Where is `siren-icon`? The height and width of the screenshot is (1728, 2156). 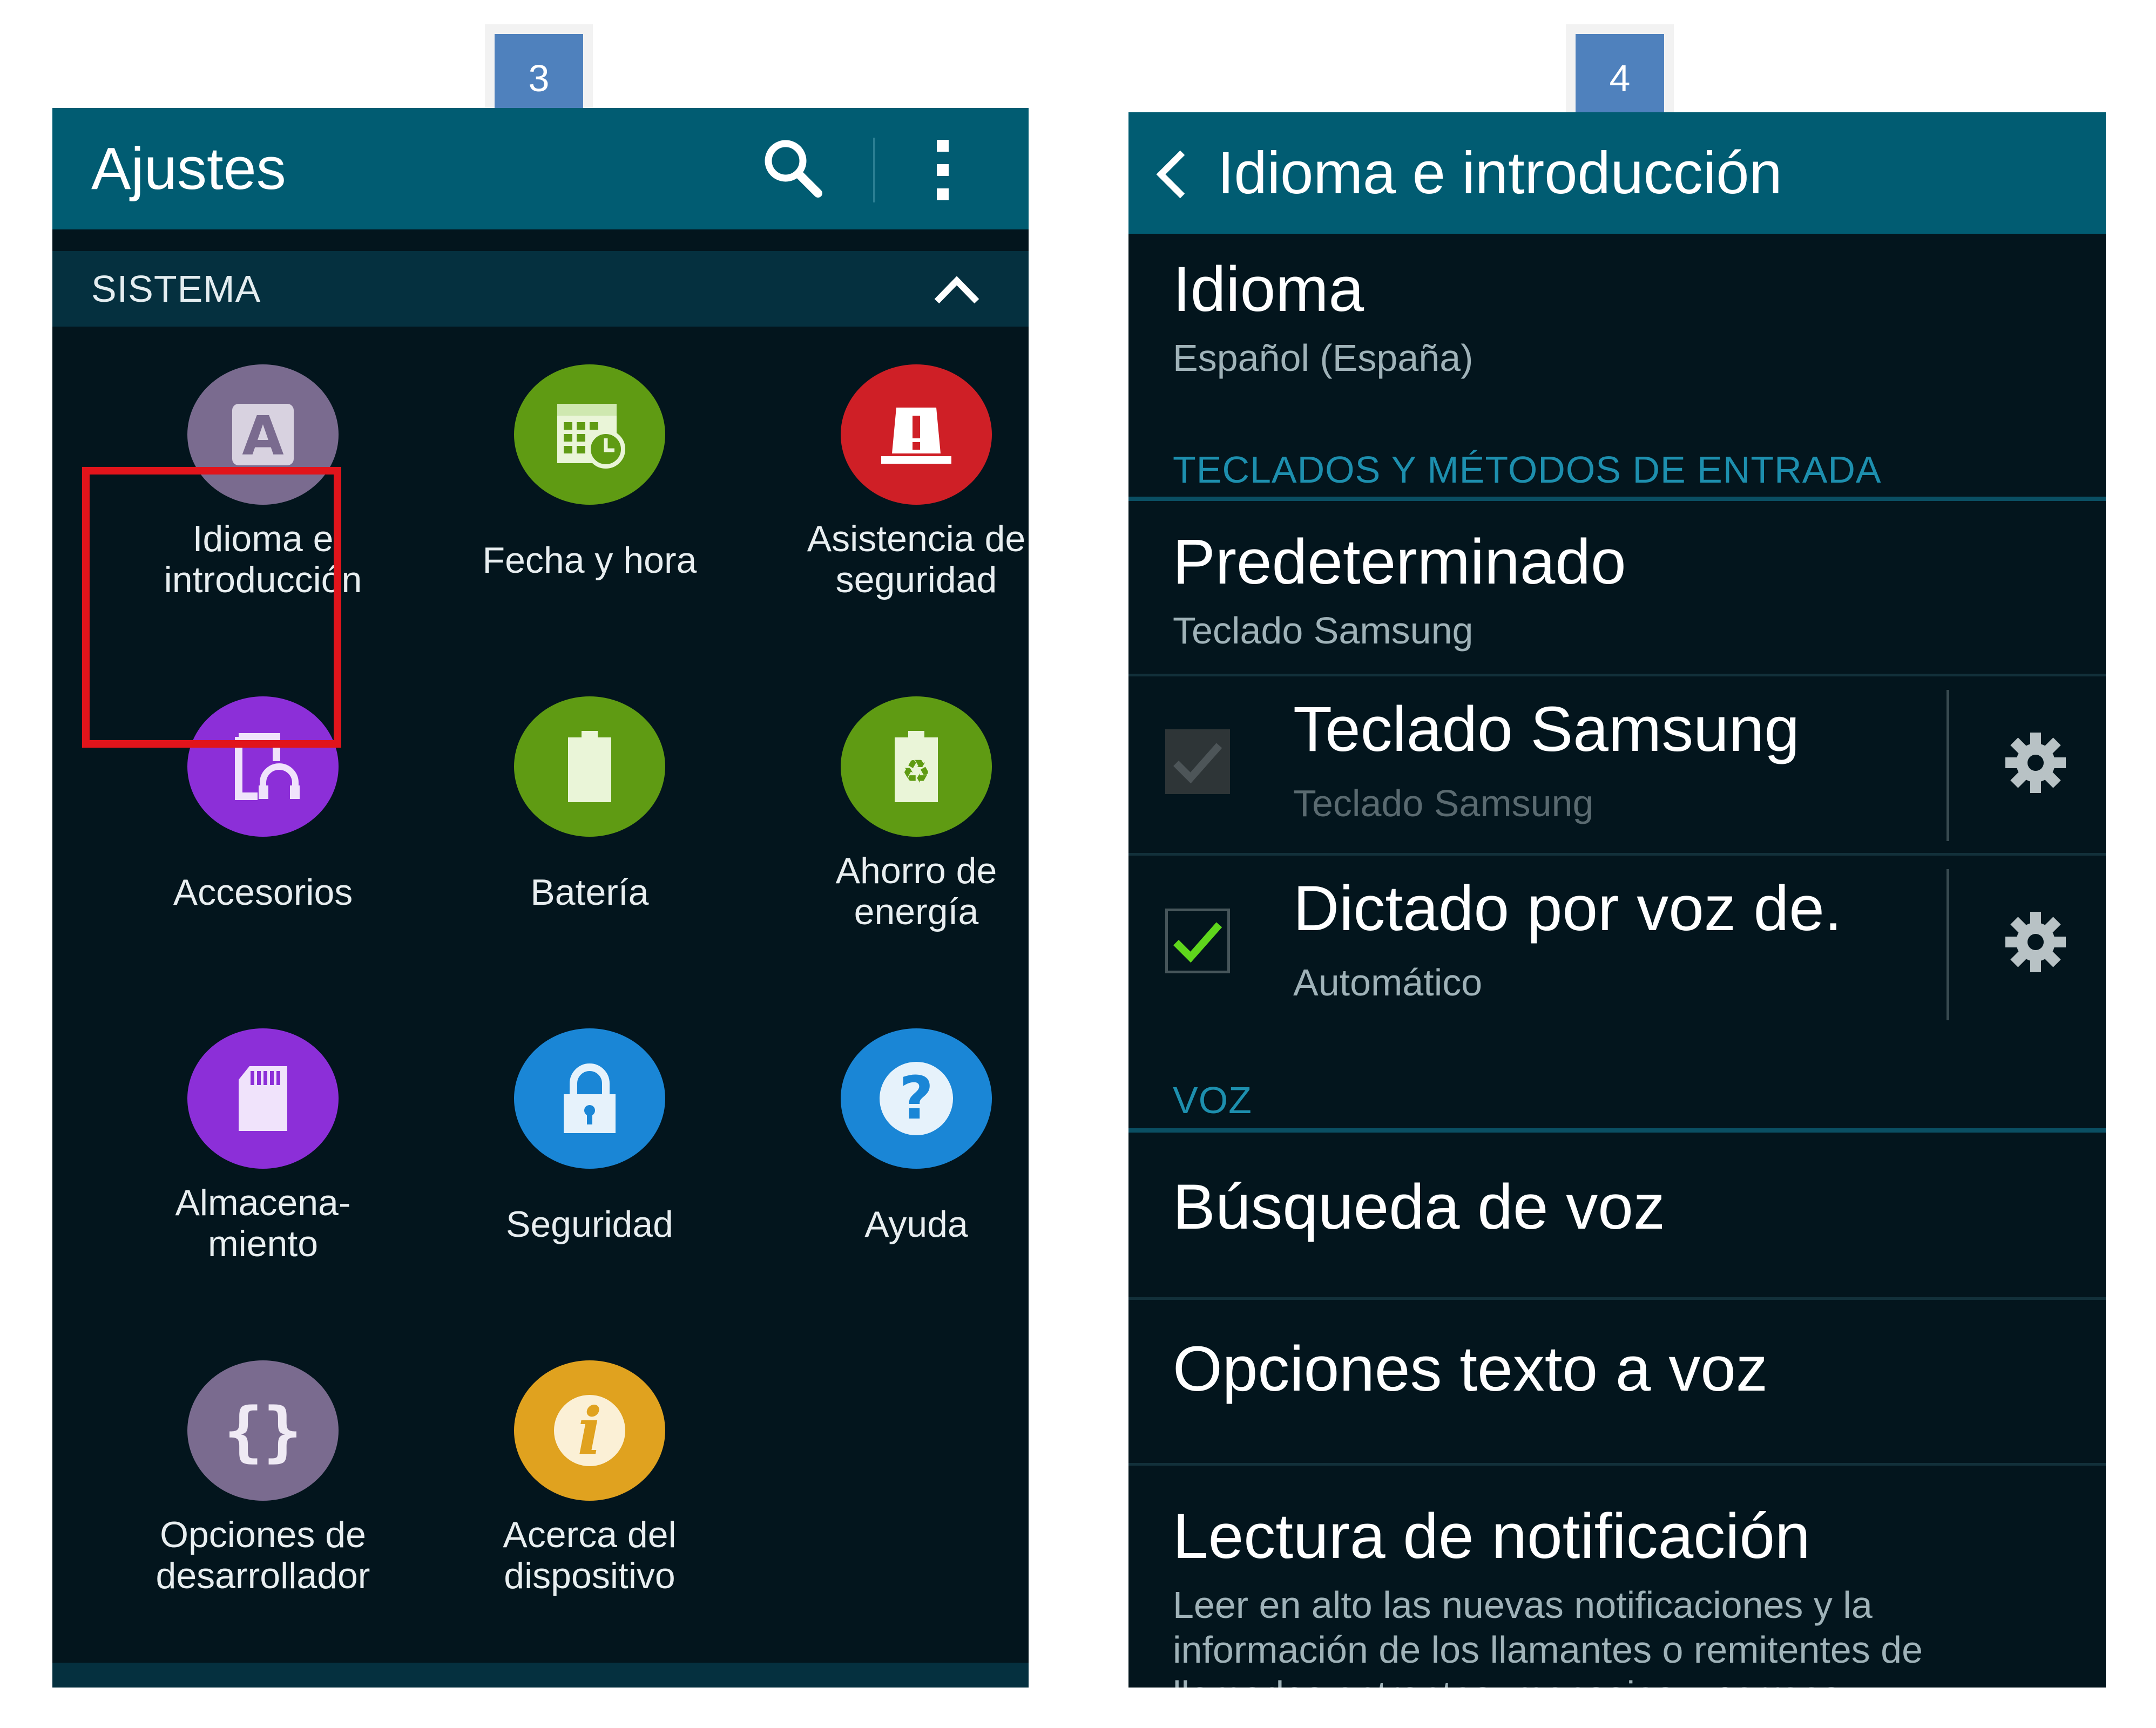 siren-icon is located at coordinates (916, 435).